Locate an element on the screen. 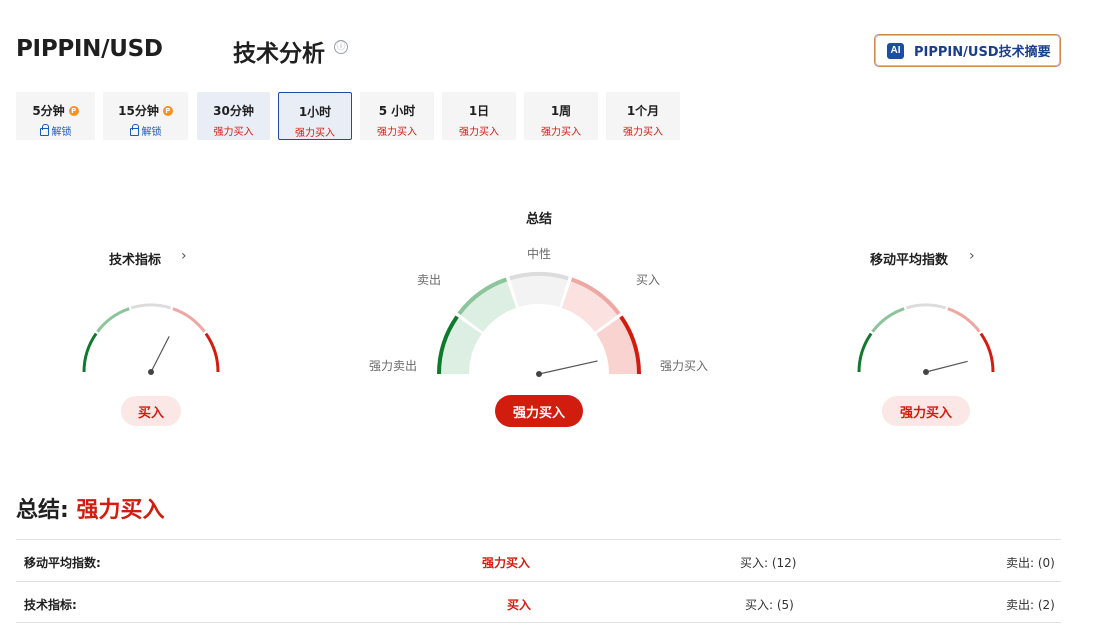 Image resolution: width=1094 pixels, height=636 pixels. tab-30min: 30分钟 强力买入 is located at coordinates (233, 116).